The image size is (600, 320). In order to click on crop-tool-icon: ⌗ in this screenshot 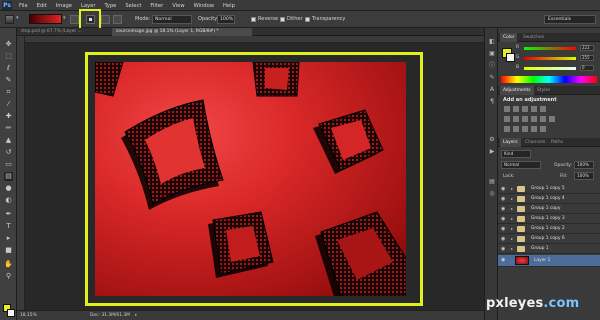, I will do `click(8, 92)`.